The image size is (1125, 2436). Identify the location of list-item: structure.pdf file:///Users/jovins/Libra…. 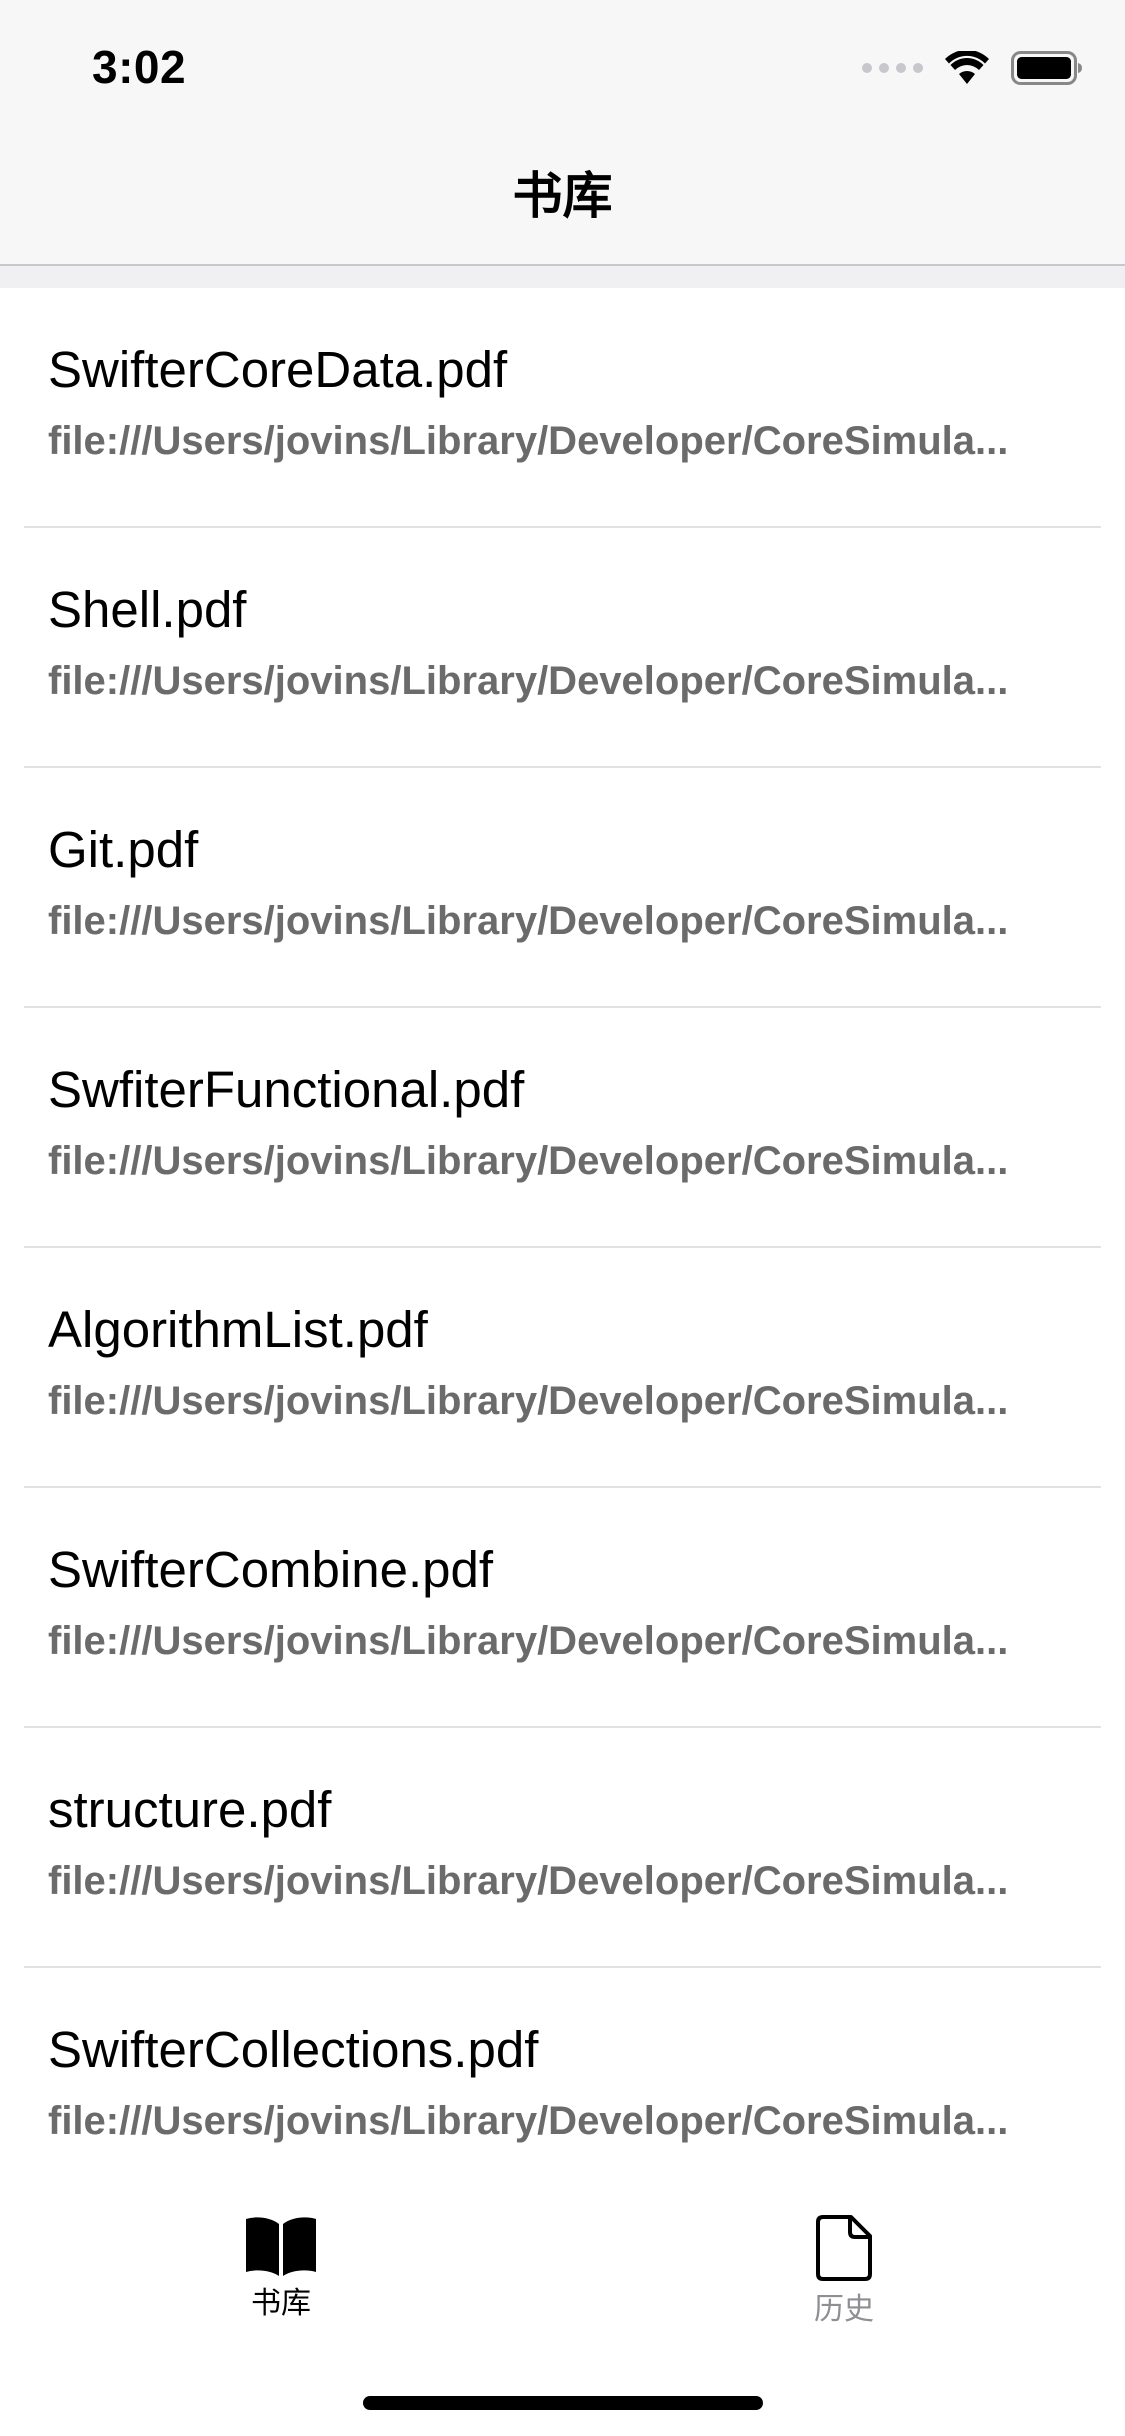
(562, 1848).